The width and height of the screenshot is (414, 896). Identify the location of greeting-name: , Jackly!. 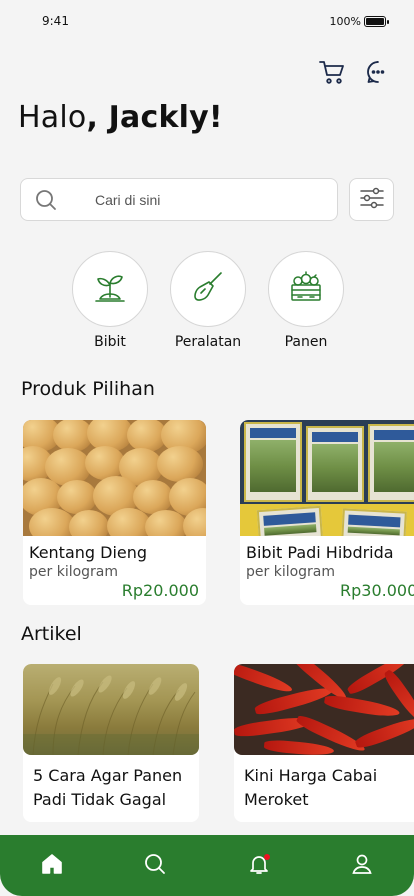
(154, 117).